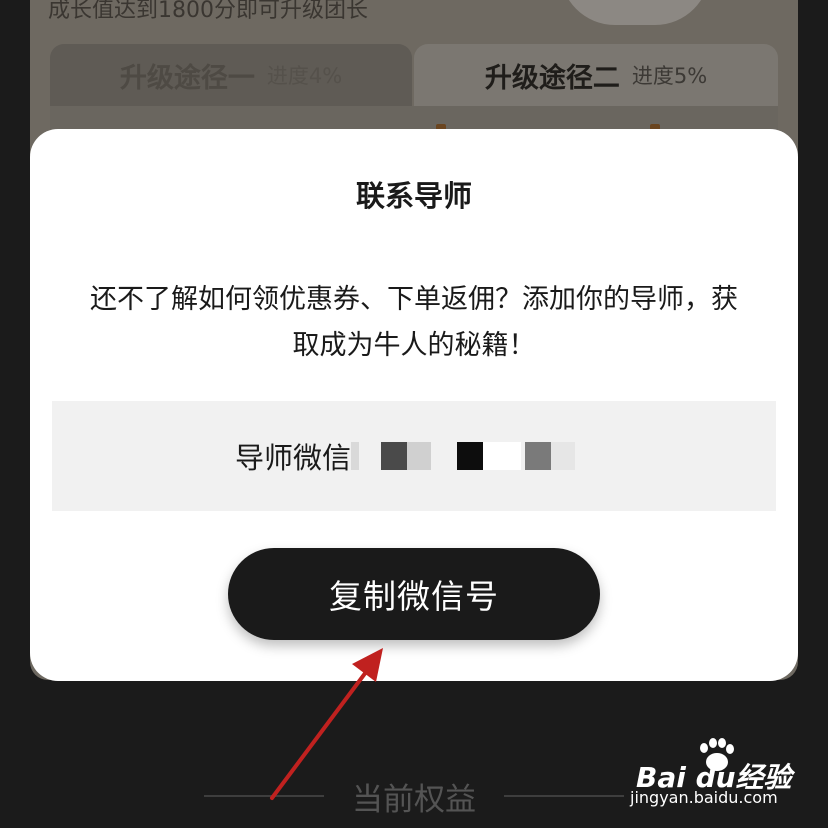 Image resolution: width=828 pixels, height=828 pixels. What do you see at coordinates (704, 797) in the screenshot?
I see `watermark-url: jingyan.baidu.com` at bounding box center [704, 797].